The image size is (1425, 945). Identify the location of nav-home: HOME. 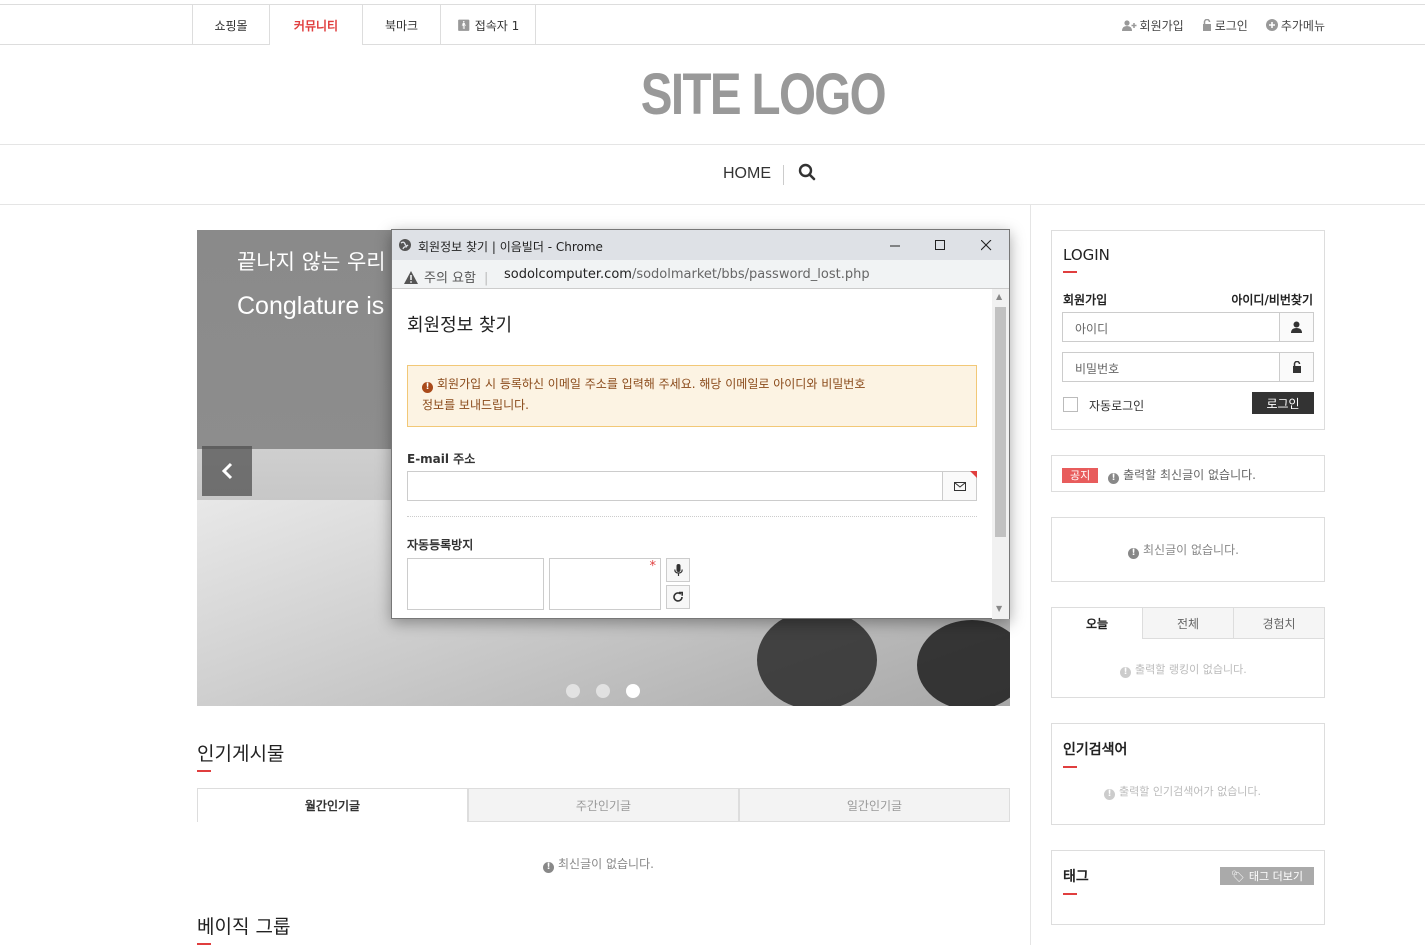
(747, 174).